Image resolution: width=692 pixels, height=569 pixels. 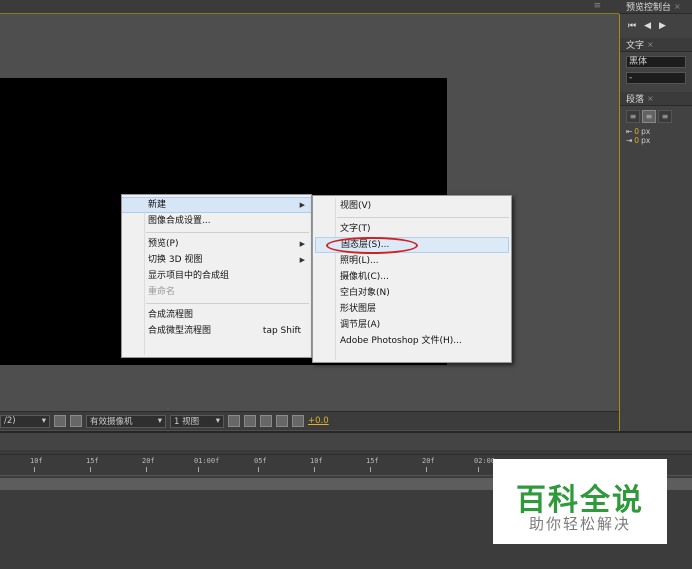 What do you see at coordinates (412, 229) in the screenshot?
I see `submenu-item-text: 文字(T)` at bounding box center [412, 229].